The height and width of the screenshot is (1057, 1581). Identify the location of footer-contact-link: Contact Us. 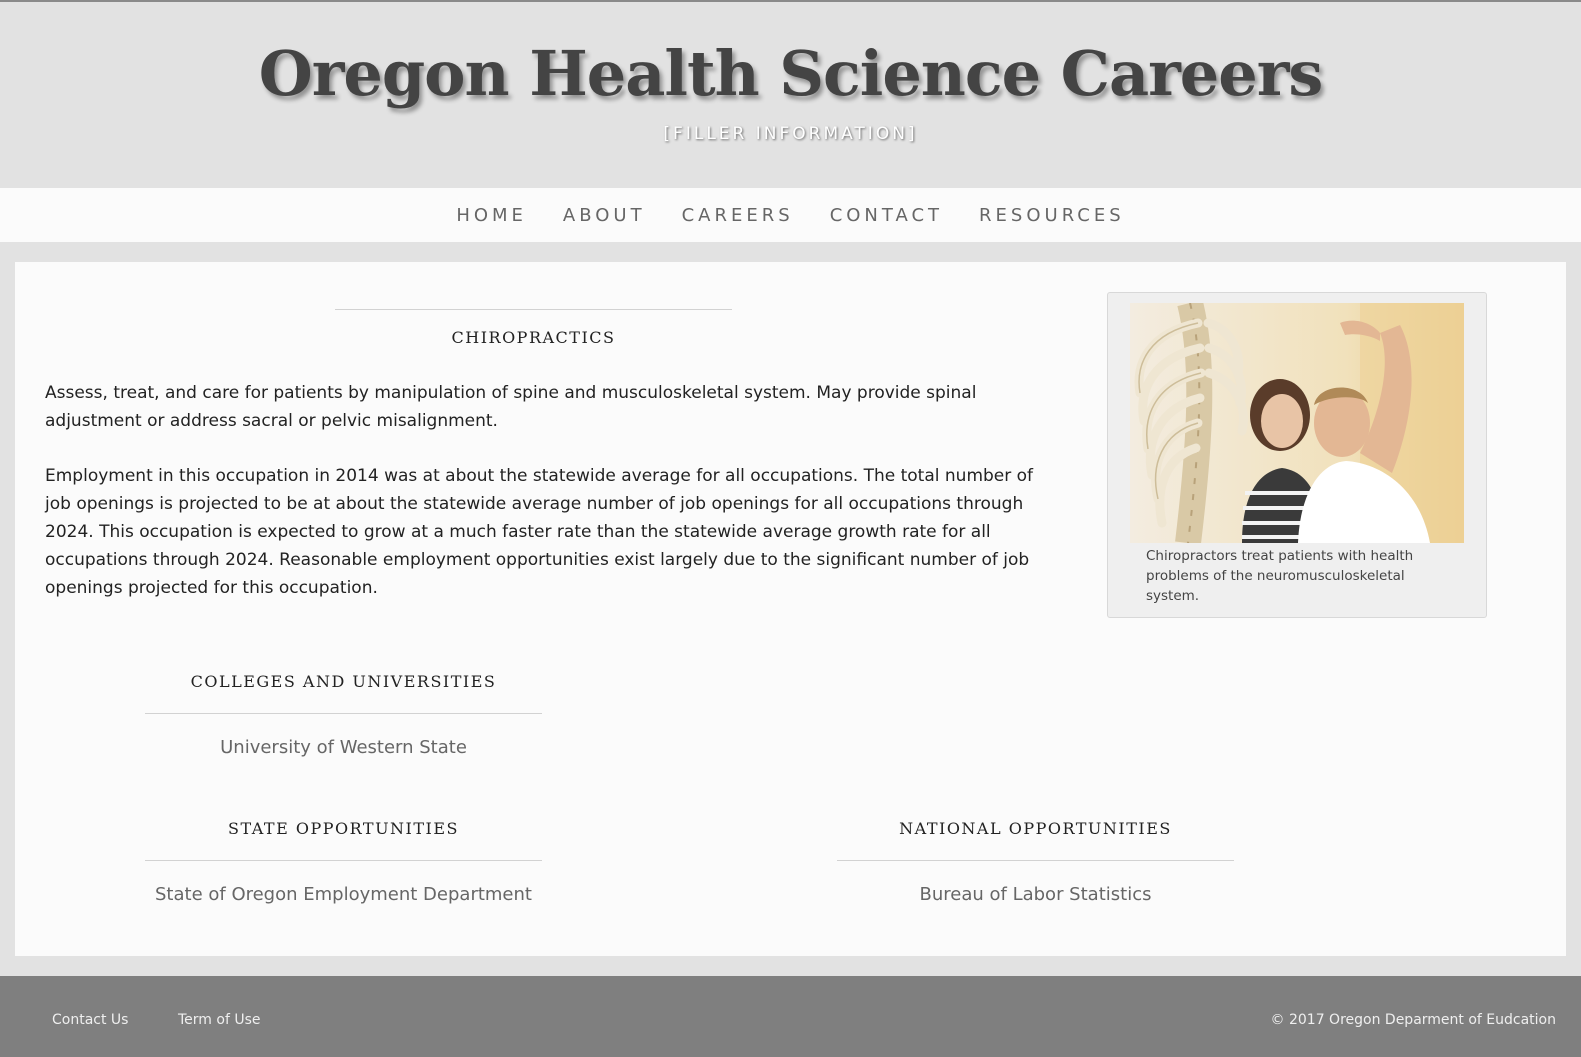
(90, 1020).